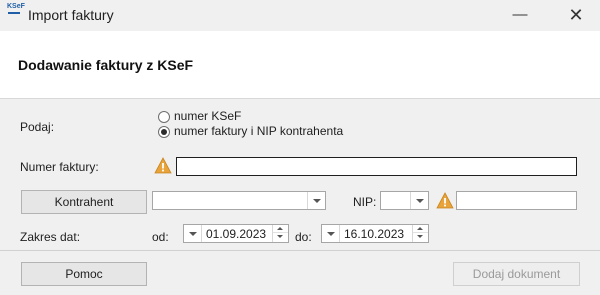  I want to click on footer-divider, so click(300, 250).